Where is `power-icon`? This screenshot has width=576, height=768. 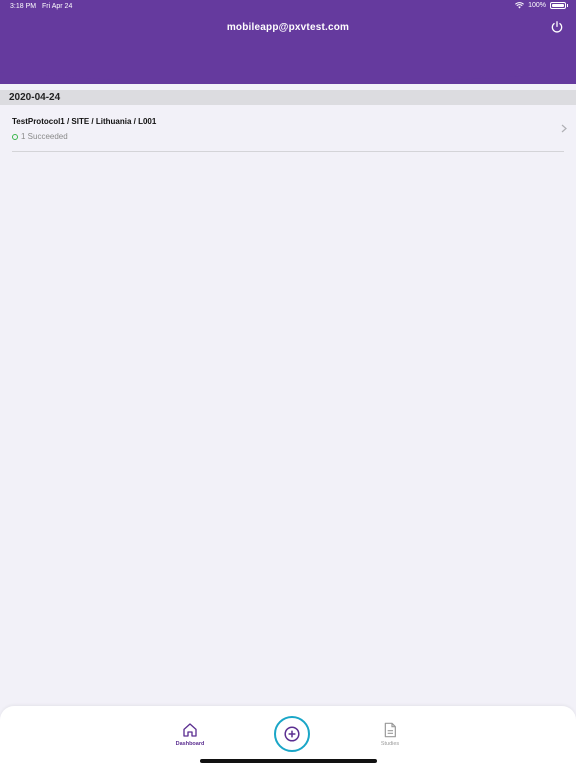 power-icon is located at coordinates (557, 27).